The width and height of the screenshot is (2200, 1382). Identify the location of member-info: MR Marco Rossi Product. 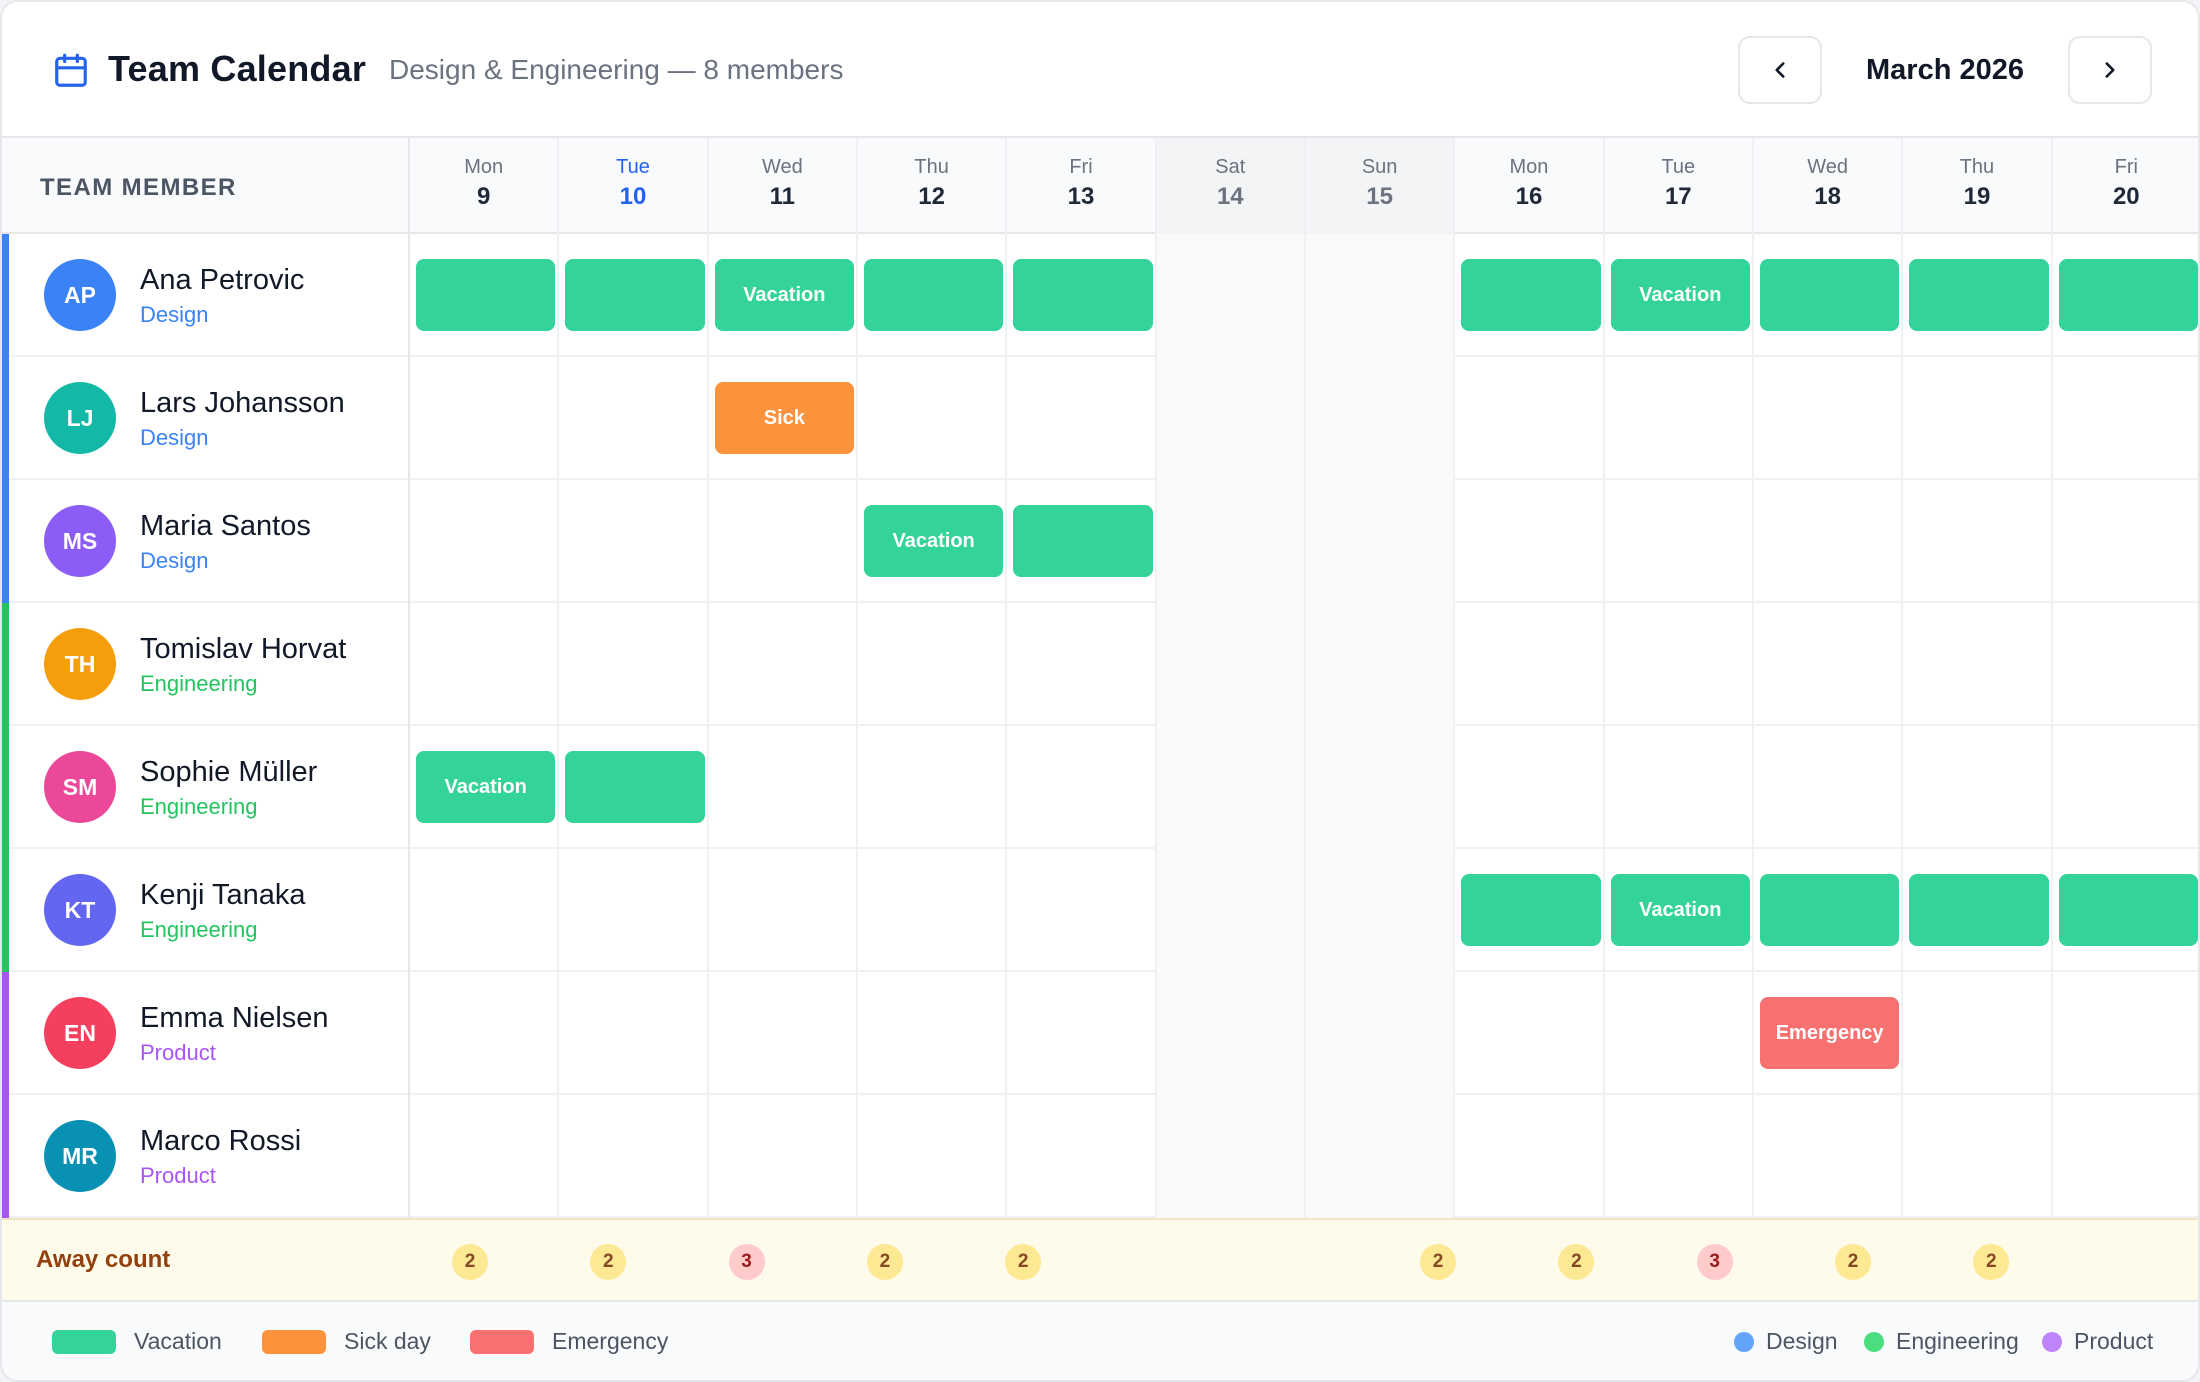
(206, 1156).